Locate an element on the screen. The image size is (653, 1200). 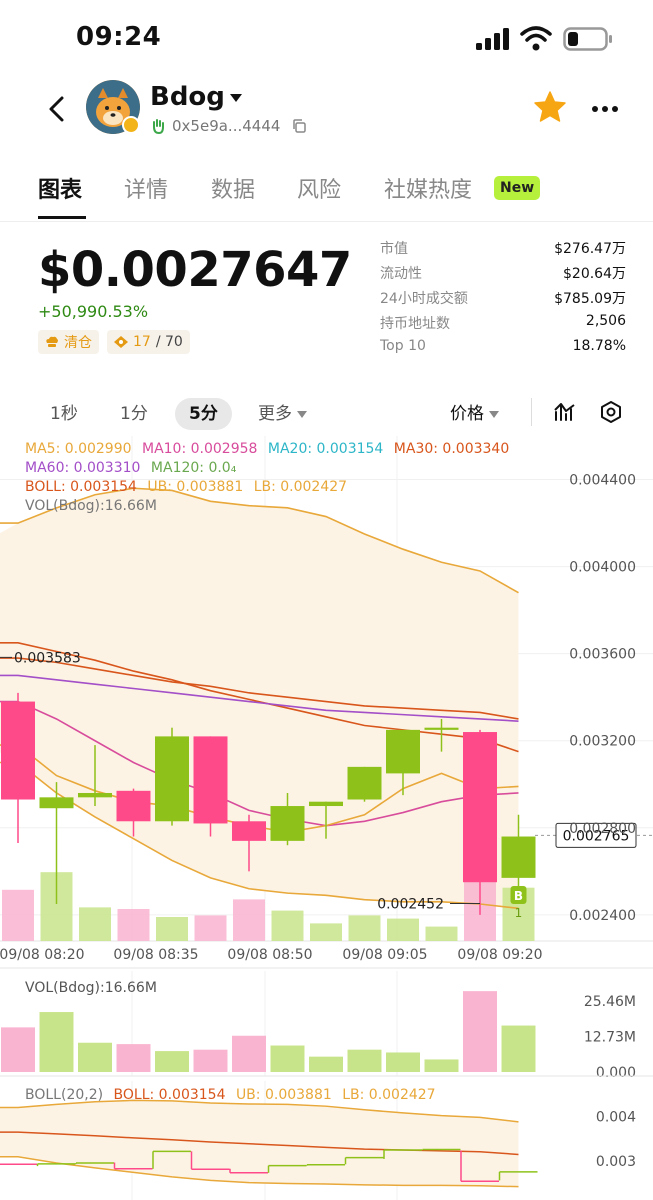
stat-row: Top 10 18.78% is located at coordinates (503, 350).